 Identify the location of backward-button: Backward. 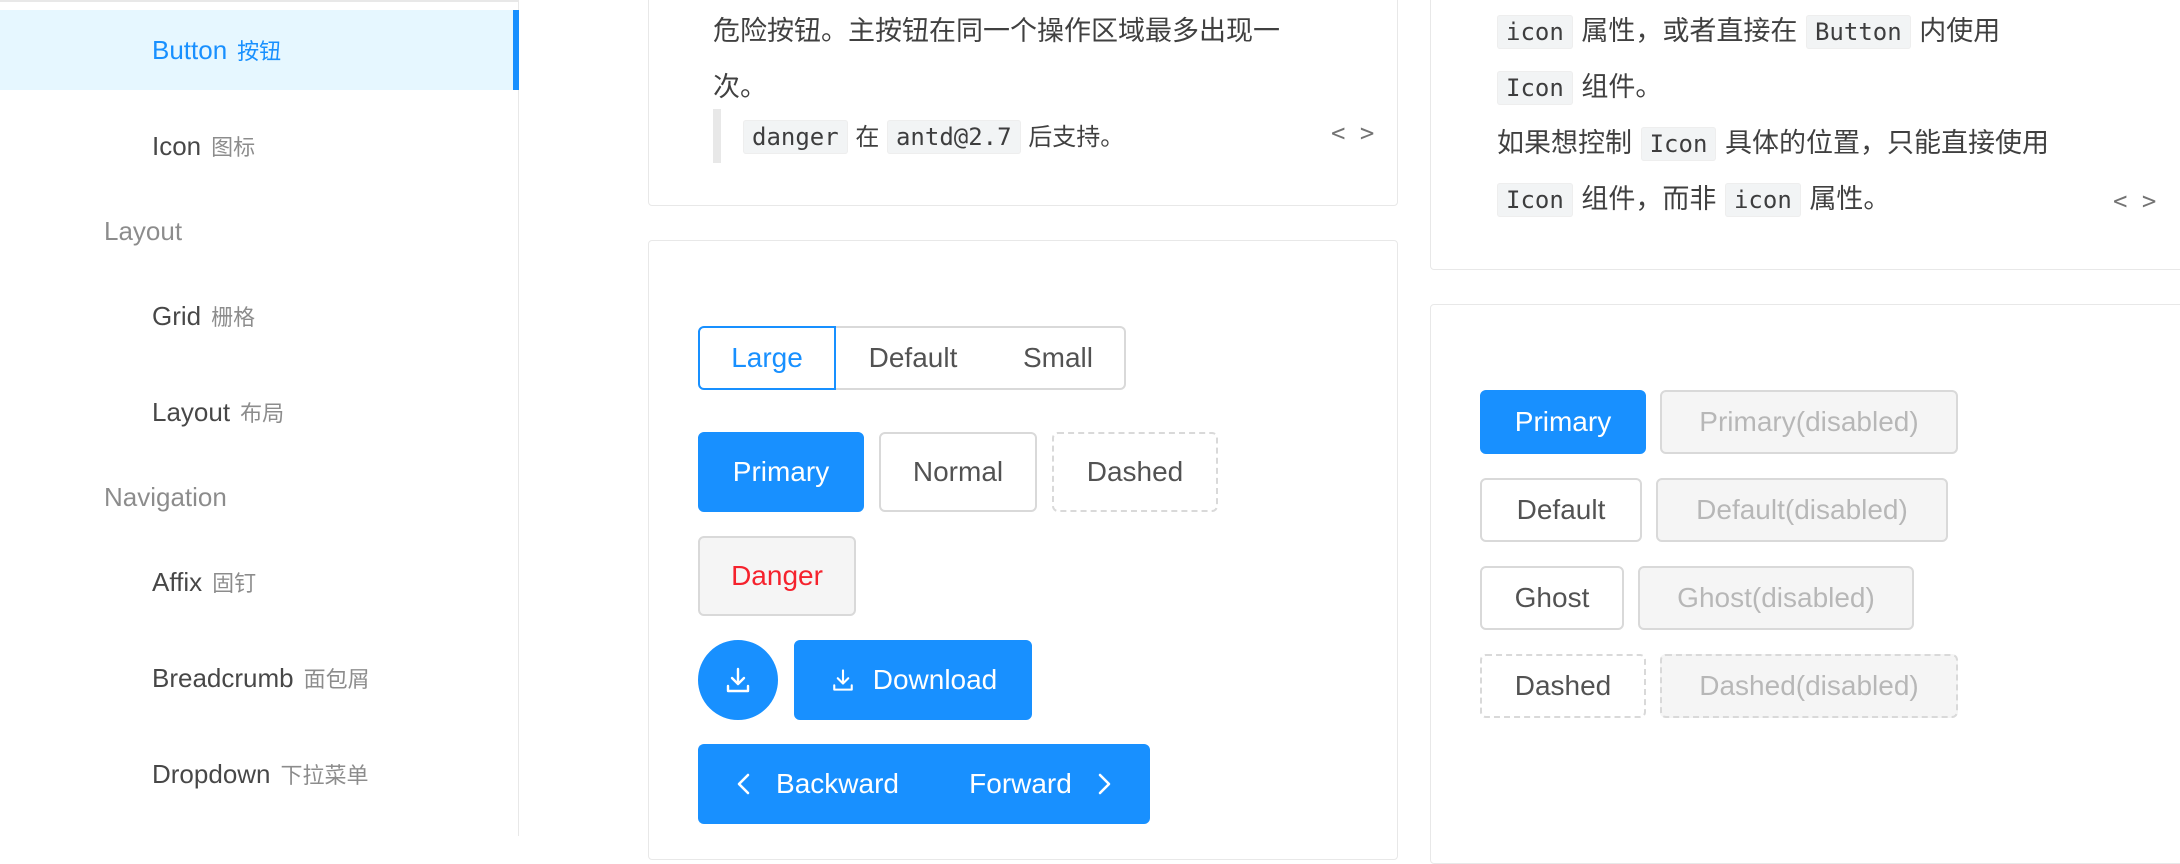
(816, 784).